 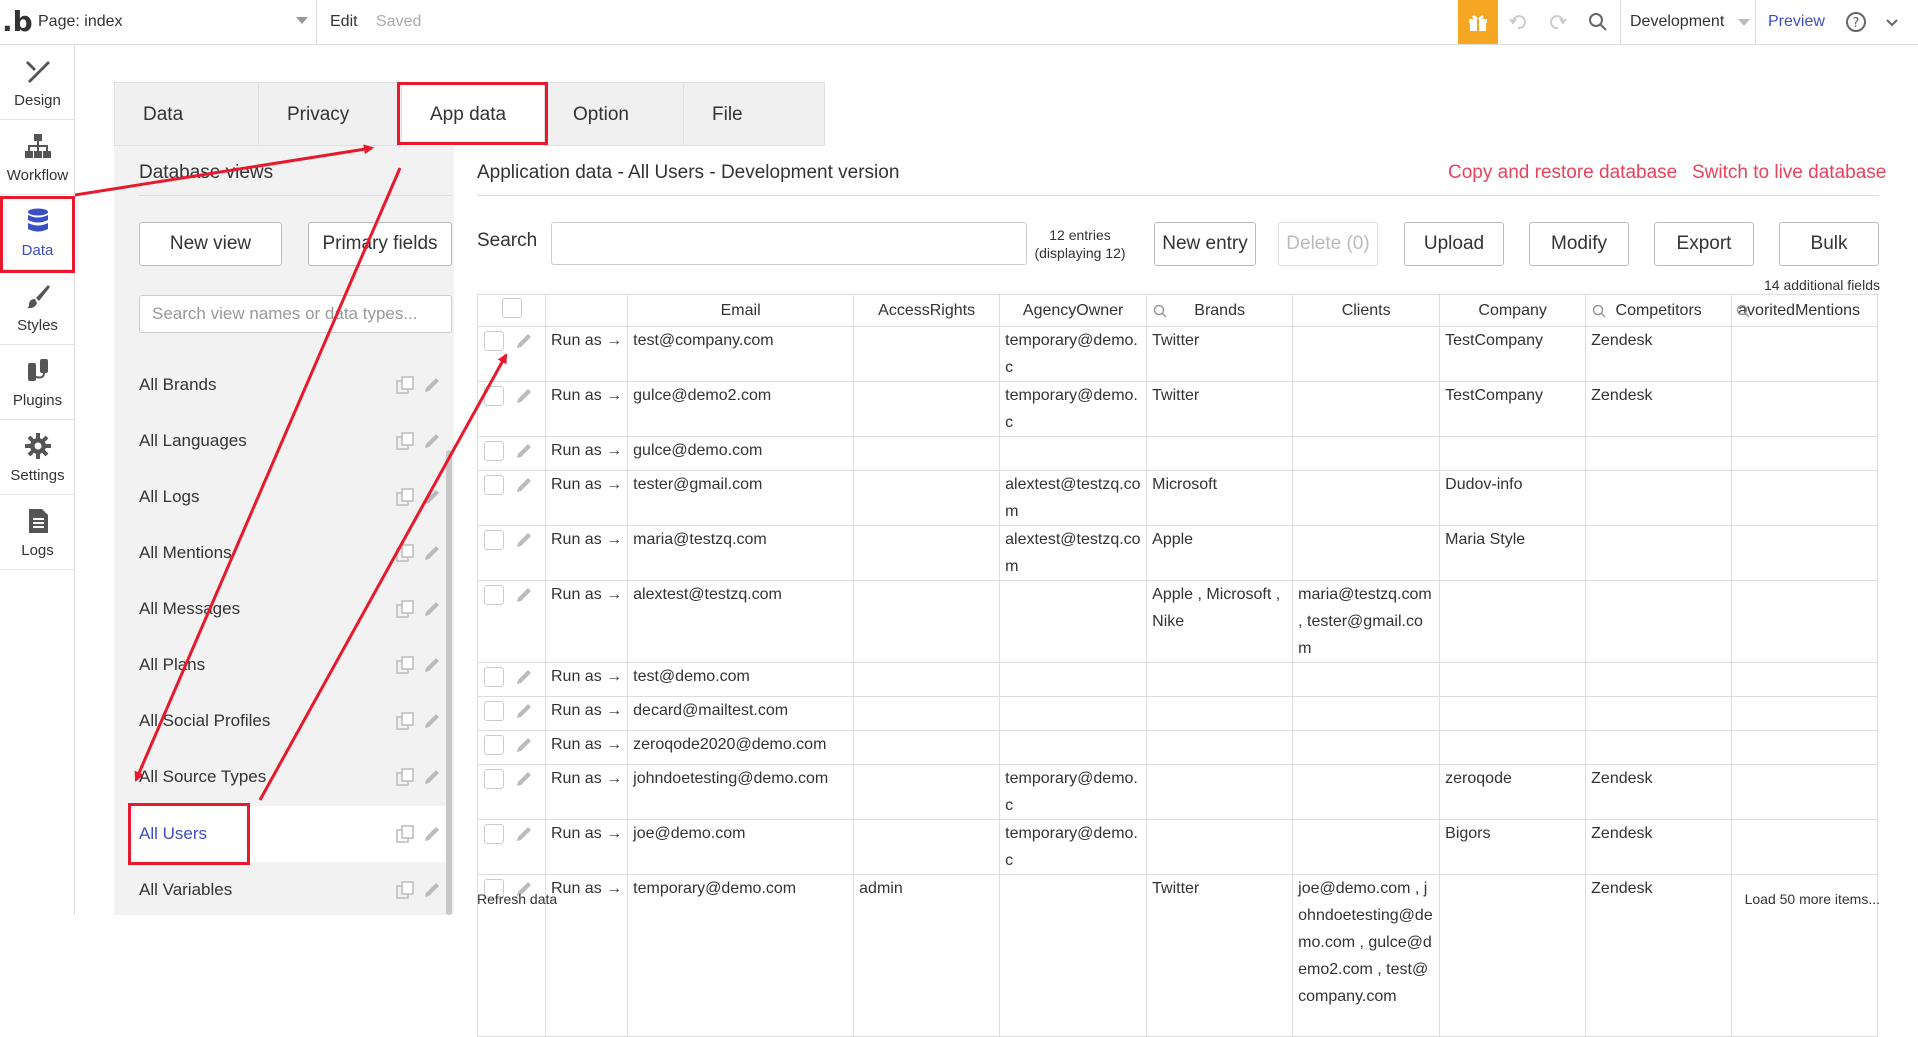 What do you see at coordinates (1513, 354) in the screenshot?
I see `table-cell: TestCompany` at bounding box center [1513, 354].